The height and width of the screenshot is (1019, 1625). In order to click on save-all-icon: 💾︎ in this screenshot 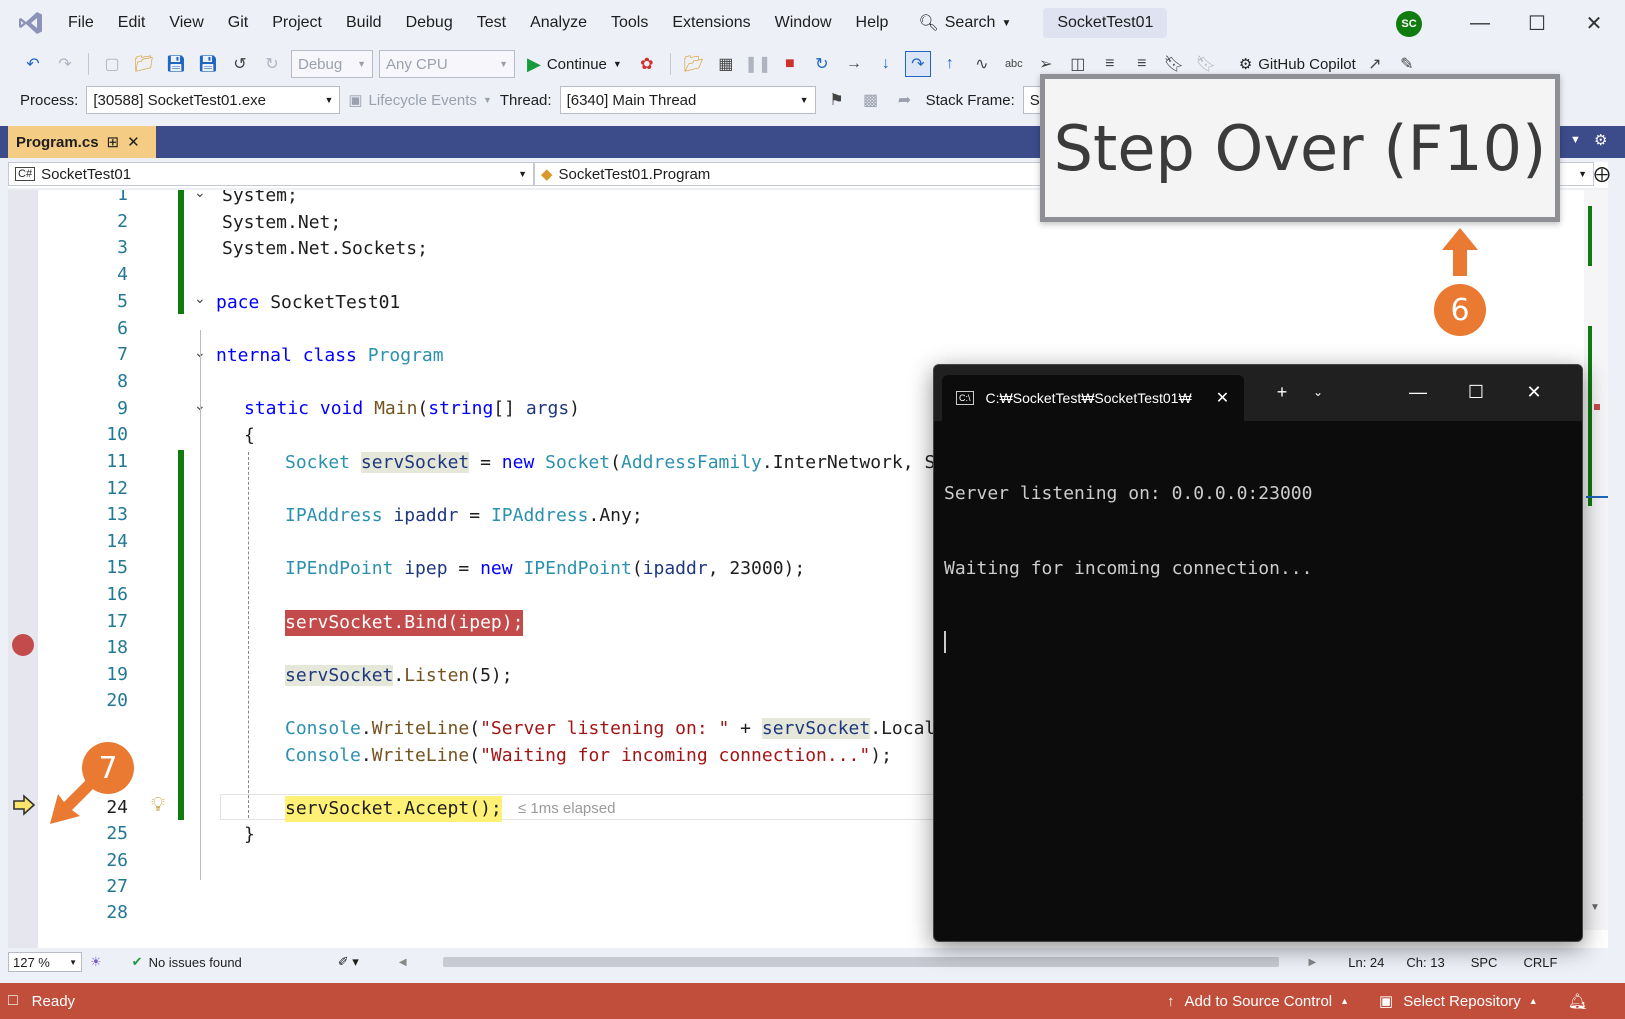, I will do `click(208, 64)`.